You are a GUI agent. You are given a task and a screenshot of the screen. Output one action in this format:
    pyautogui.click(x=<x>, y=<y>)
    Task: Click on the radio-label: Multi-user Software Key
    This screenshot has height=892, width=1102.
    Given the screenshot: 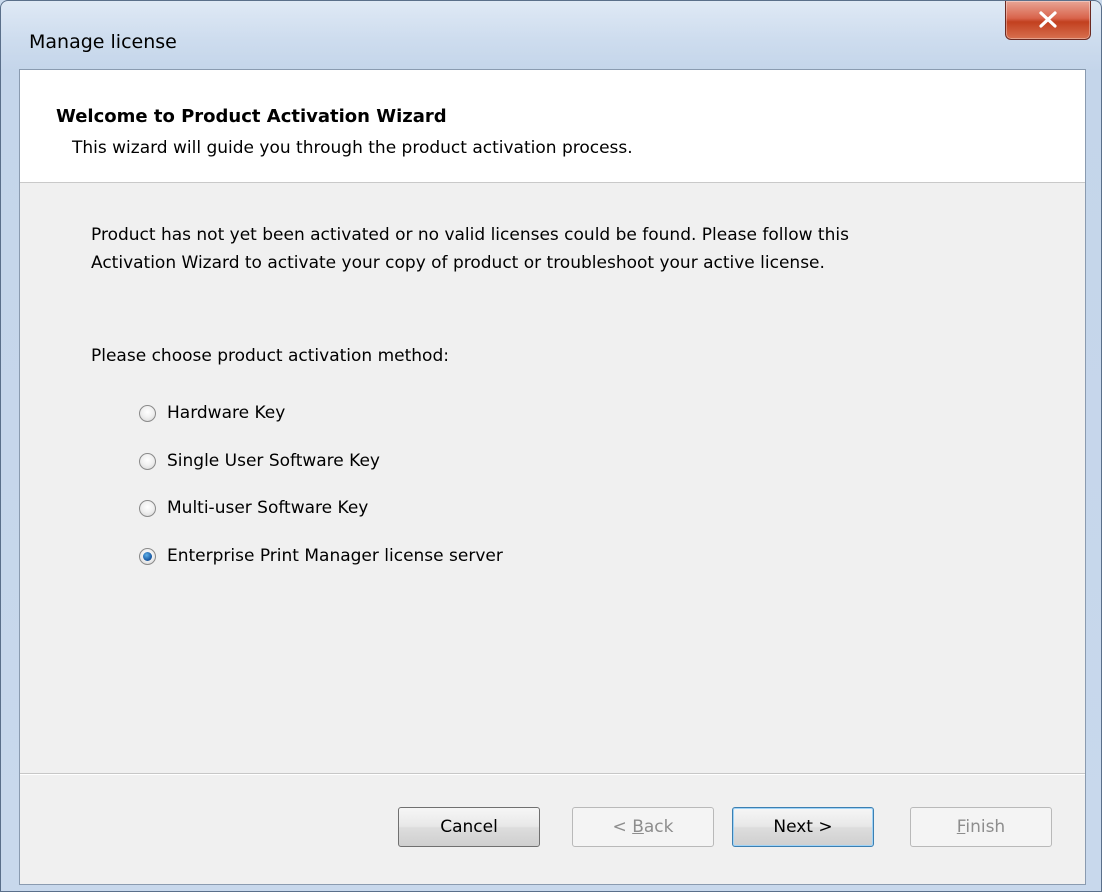 What is the action you would take?
    pyautogui.click(x=268, y=508)
    